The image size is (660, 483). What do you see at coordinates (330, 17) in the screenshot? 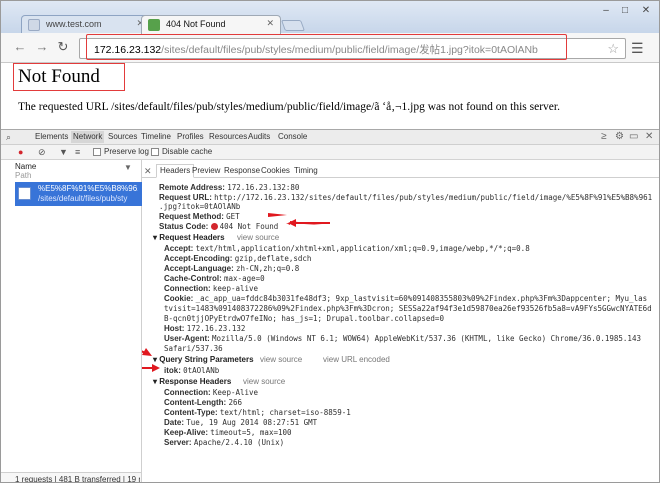
I see `tab-bar: www.test.com ✕ 404 Not Found ✕ – □ ✕` at bounding box center [330, 17].